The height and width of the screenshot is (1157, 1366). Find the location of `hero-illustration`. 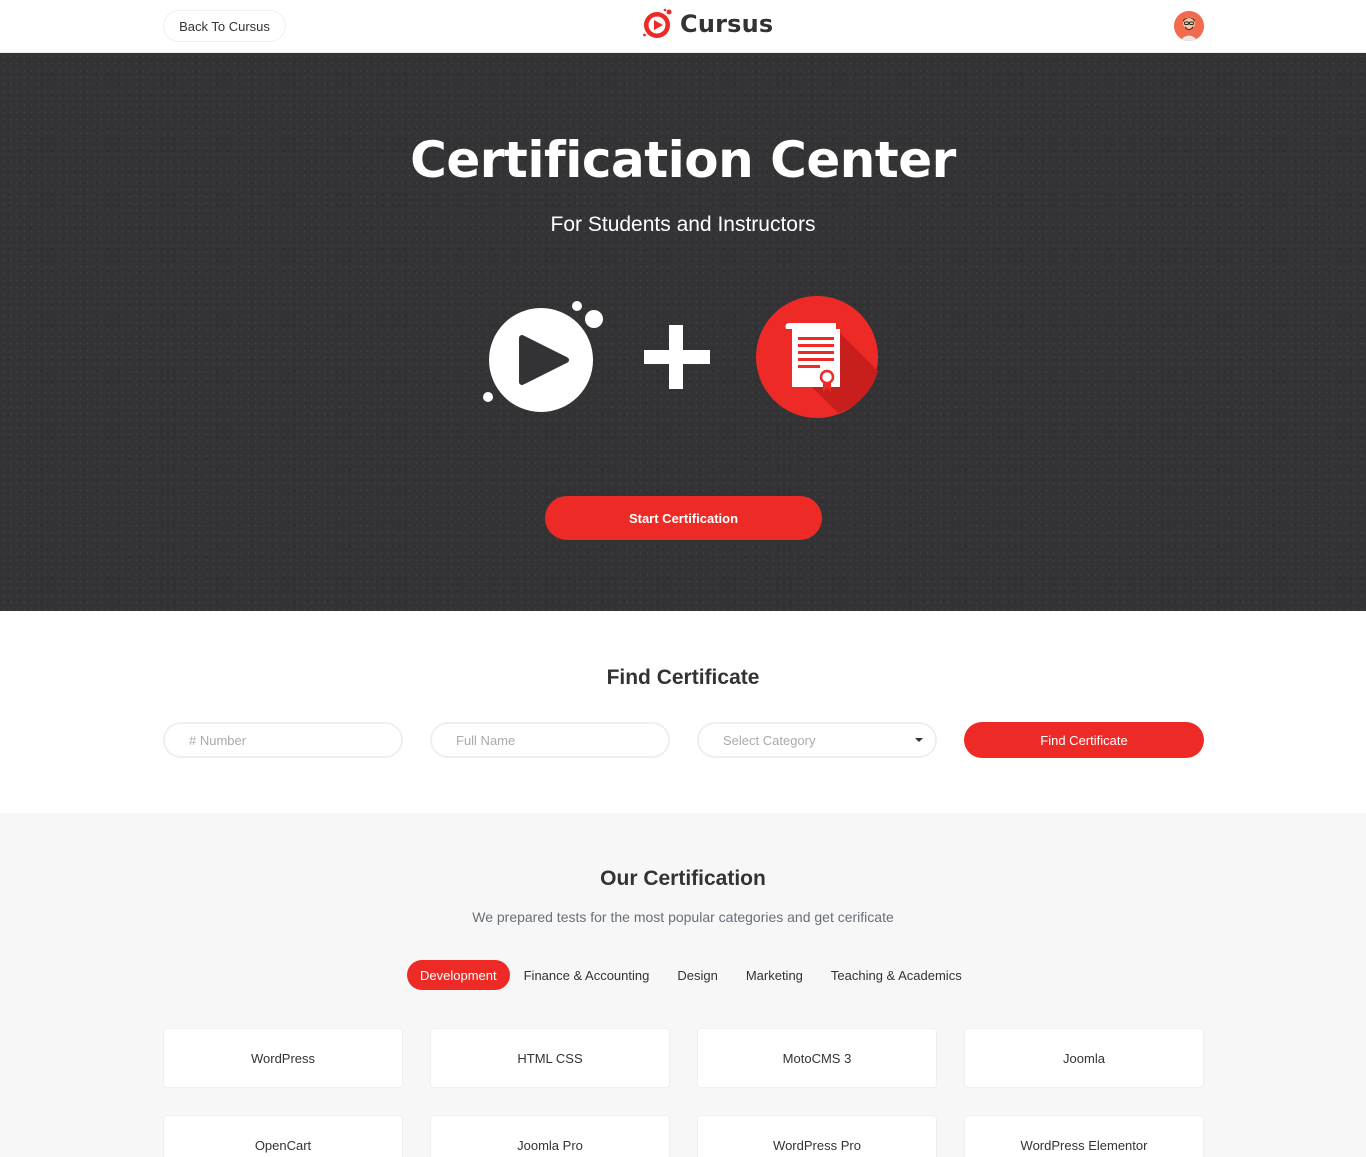

hero-illustration is located at coordinates (685, 358).